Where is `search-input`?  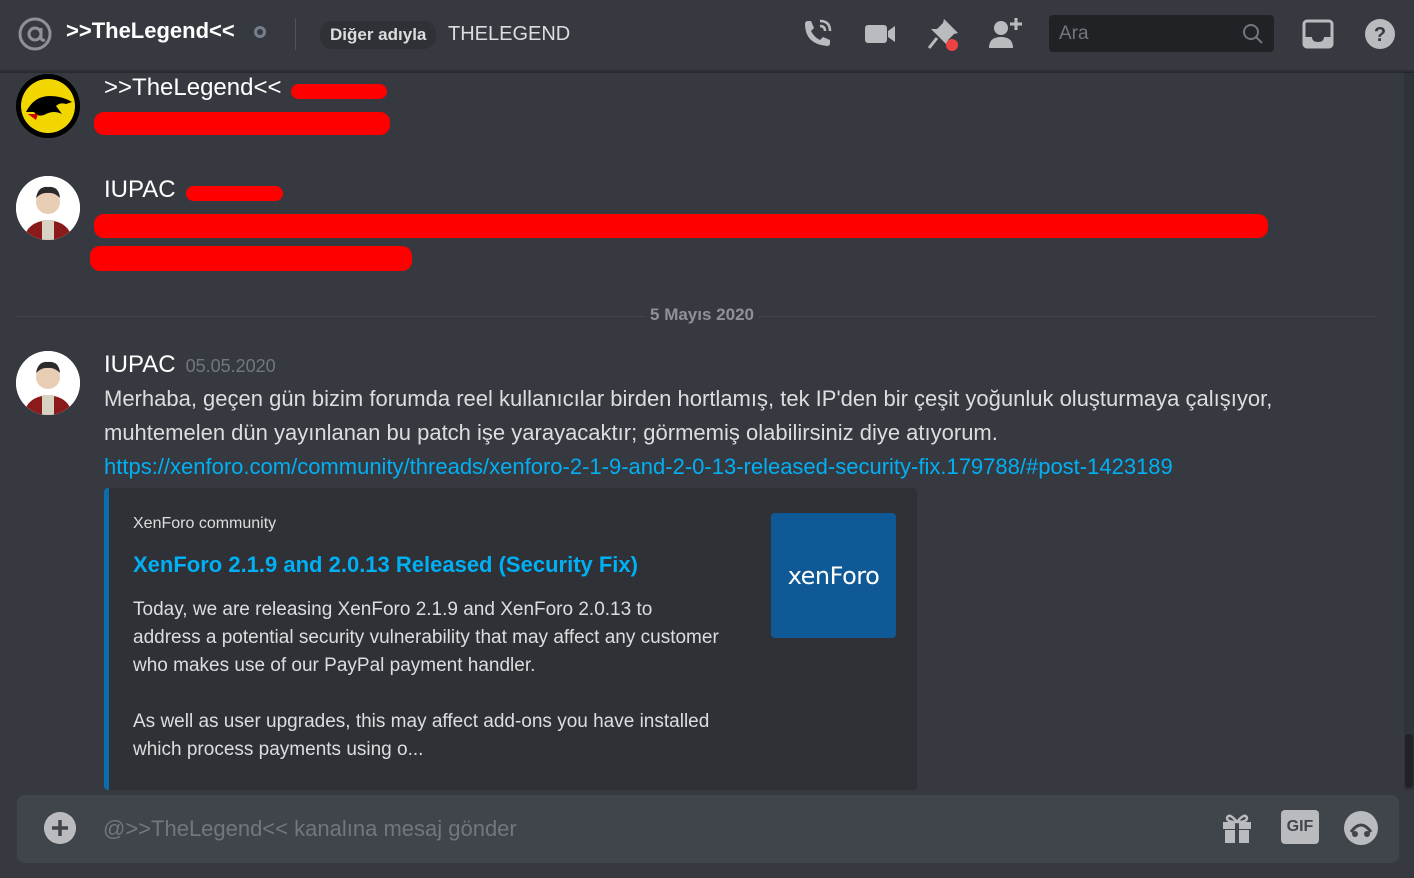
search-input is located at coordinates (1149, 33).